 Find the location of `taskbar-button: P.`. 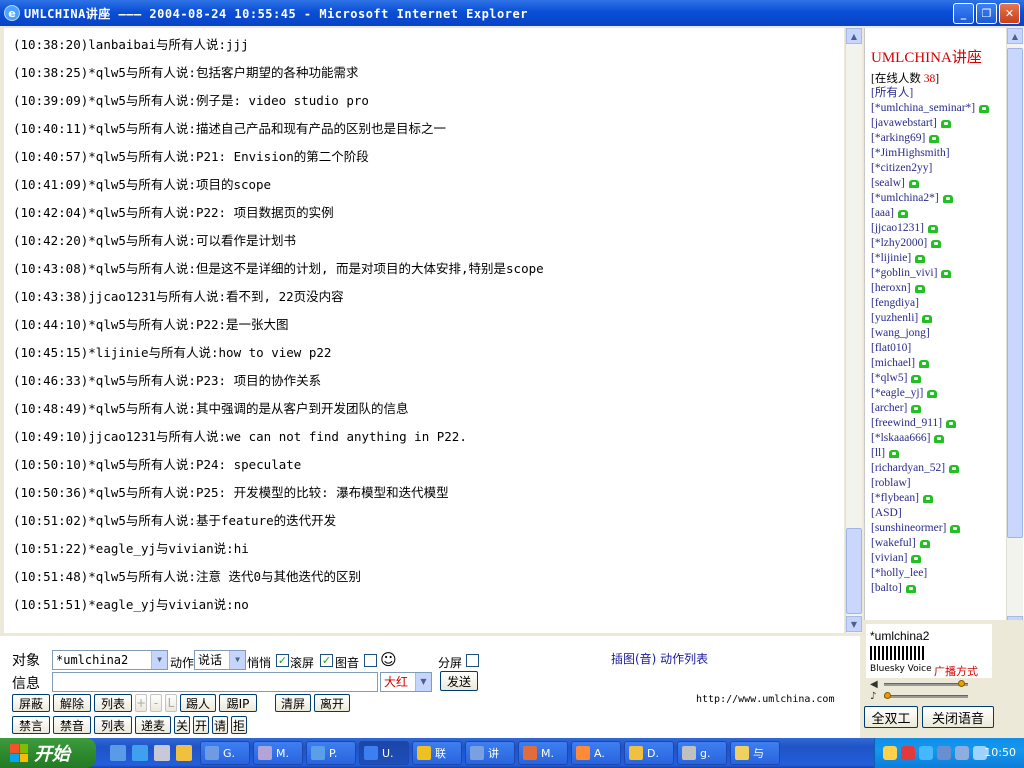

taskbar-button: P. is located at coordinates (331, 753).